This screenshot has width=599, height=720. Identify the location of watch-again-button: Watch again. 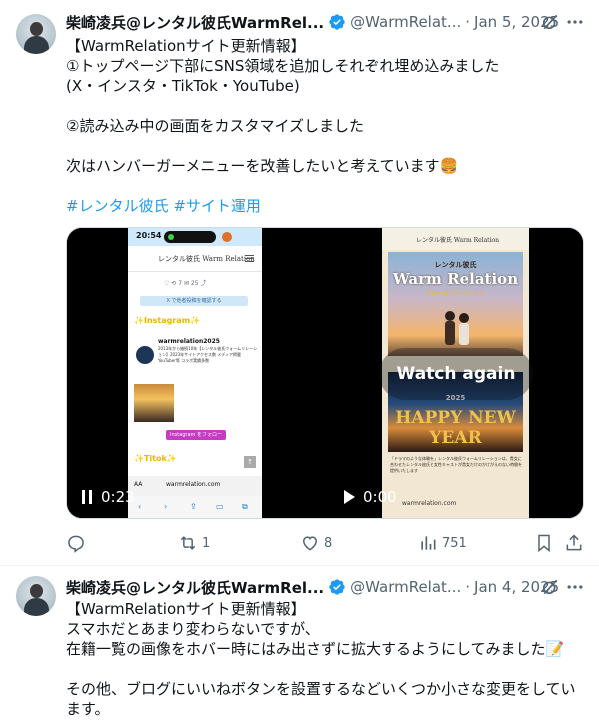
(456, 374).